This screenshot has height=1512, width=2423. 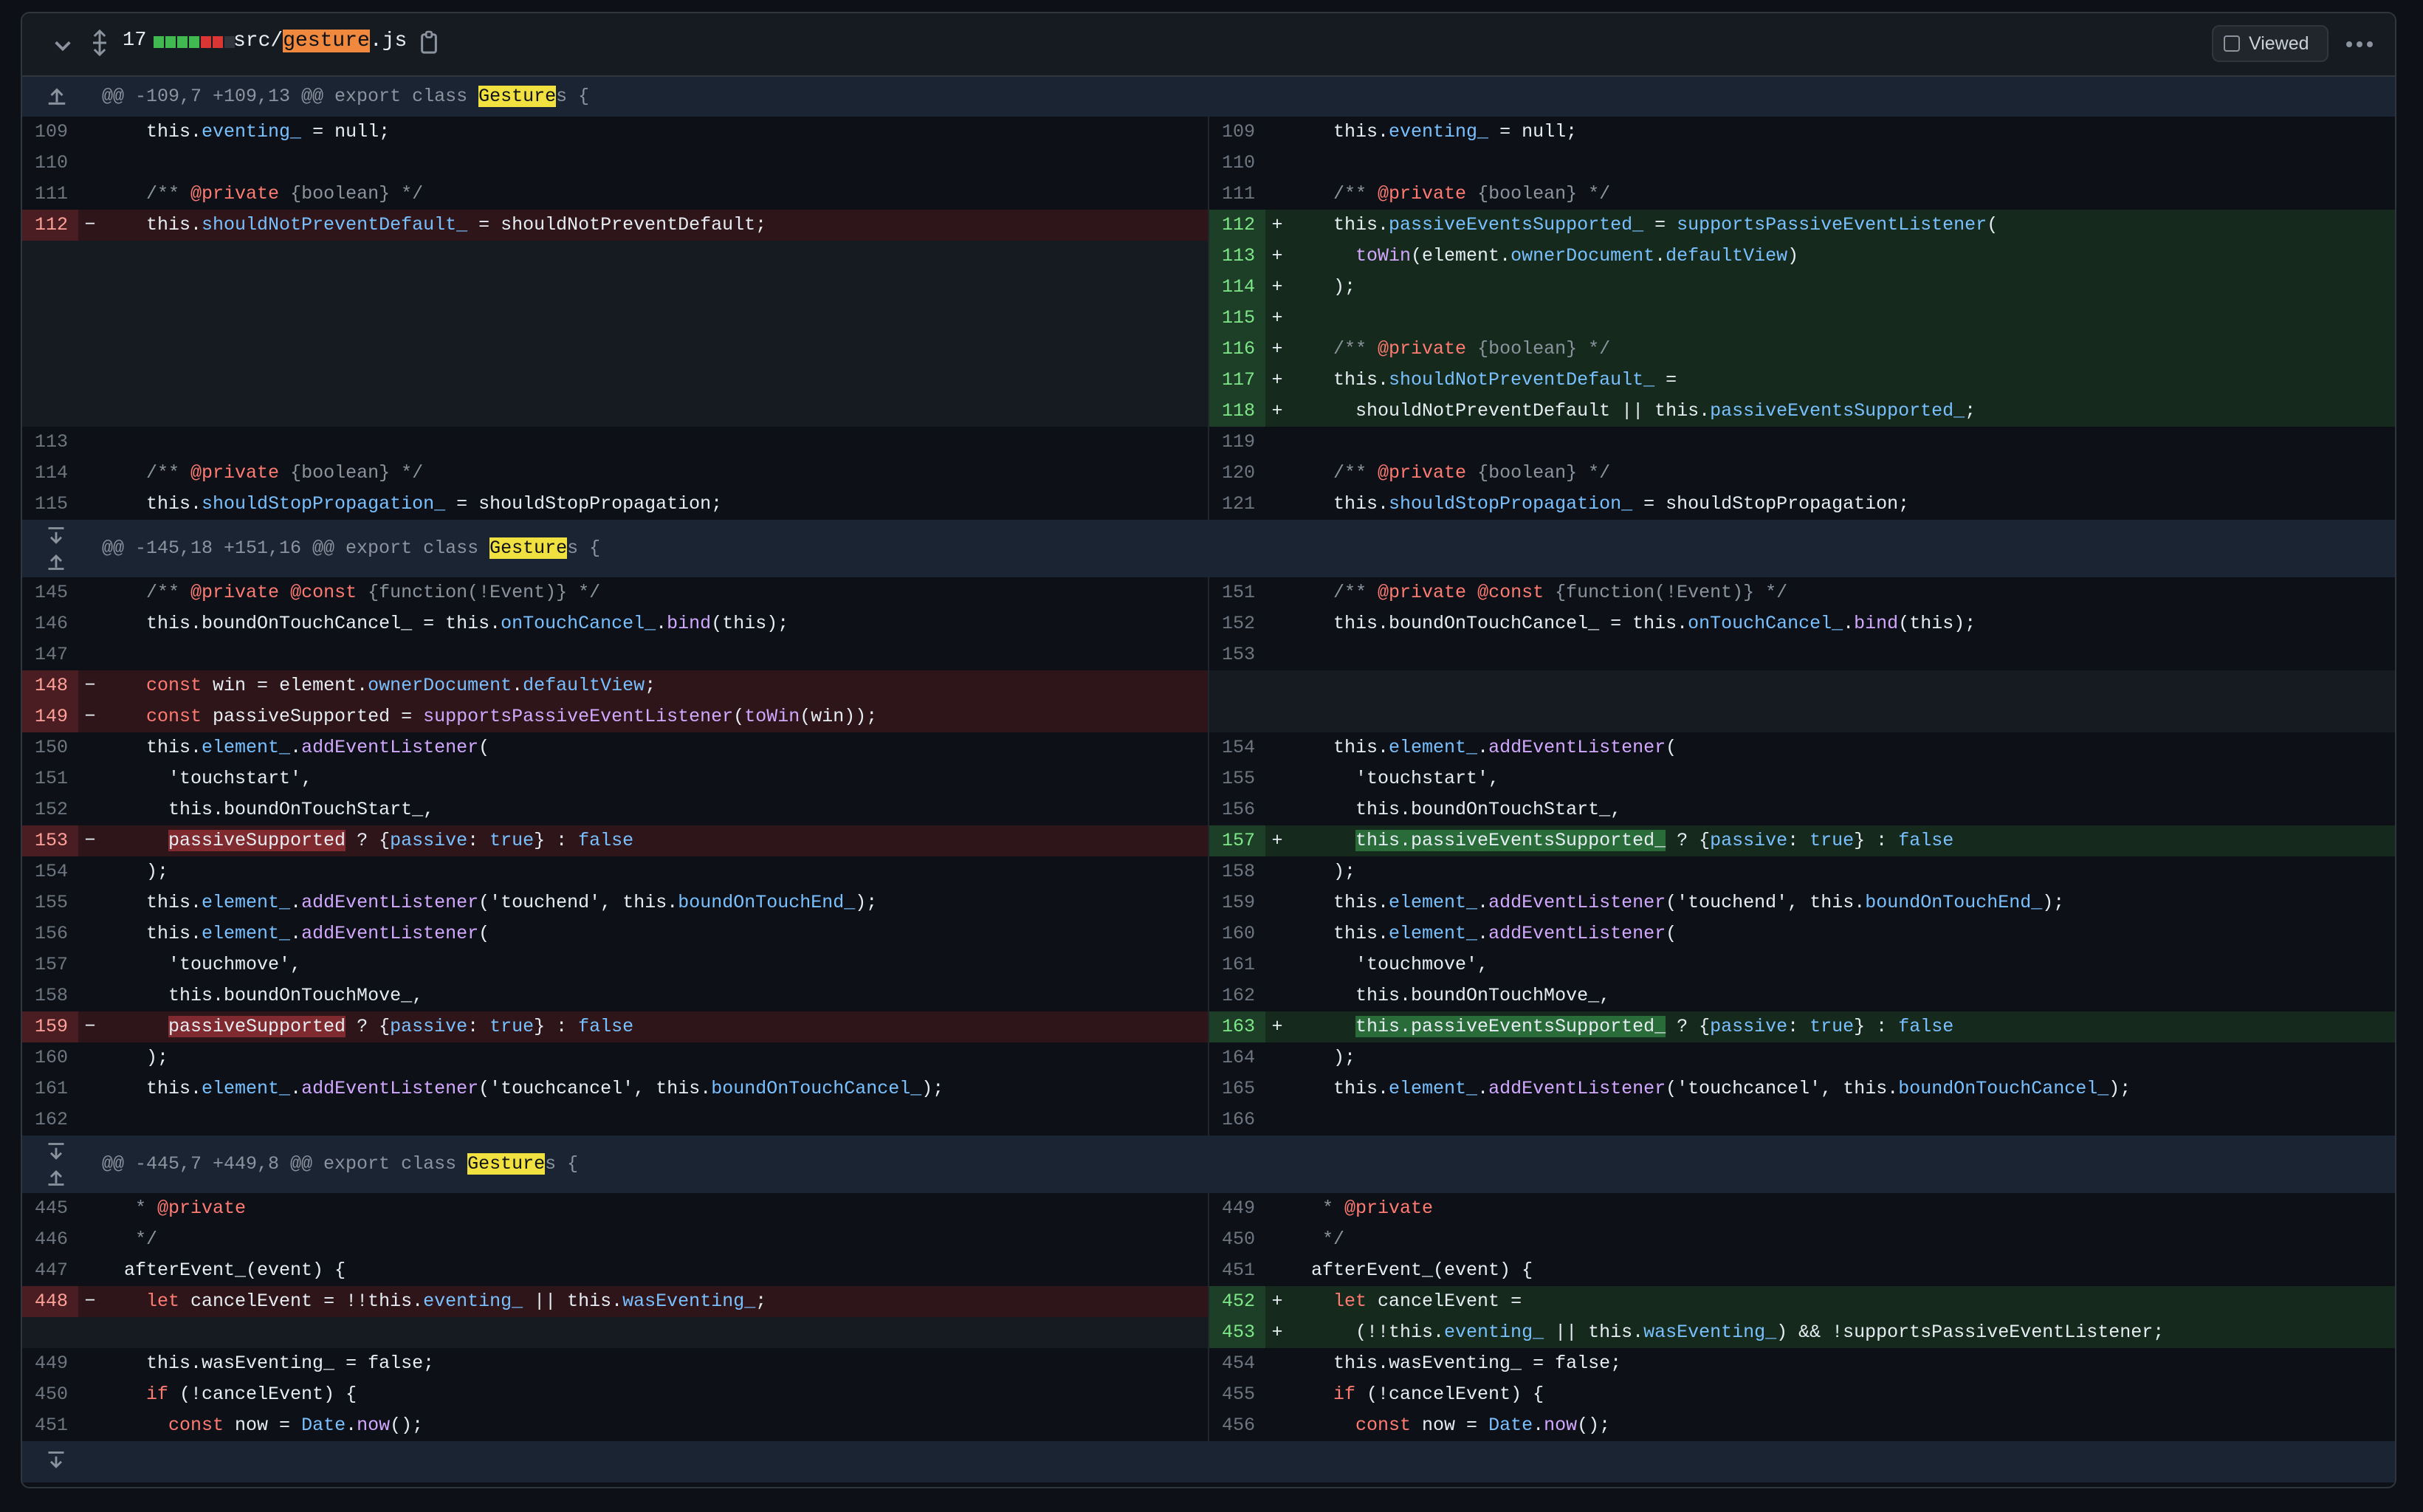 What do you see at coordinates (615, 1394) in the screenshot?
I see `left-side: 450 if (!cancelEvent) {` at bounding box center [615, 1394].